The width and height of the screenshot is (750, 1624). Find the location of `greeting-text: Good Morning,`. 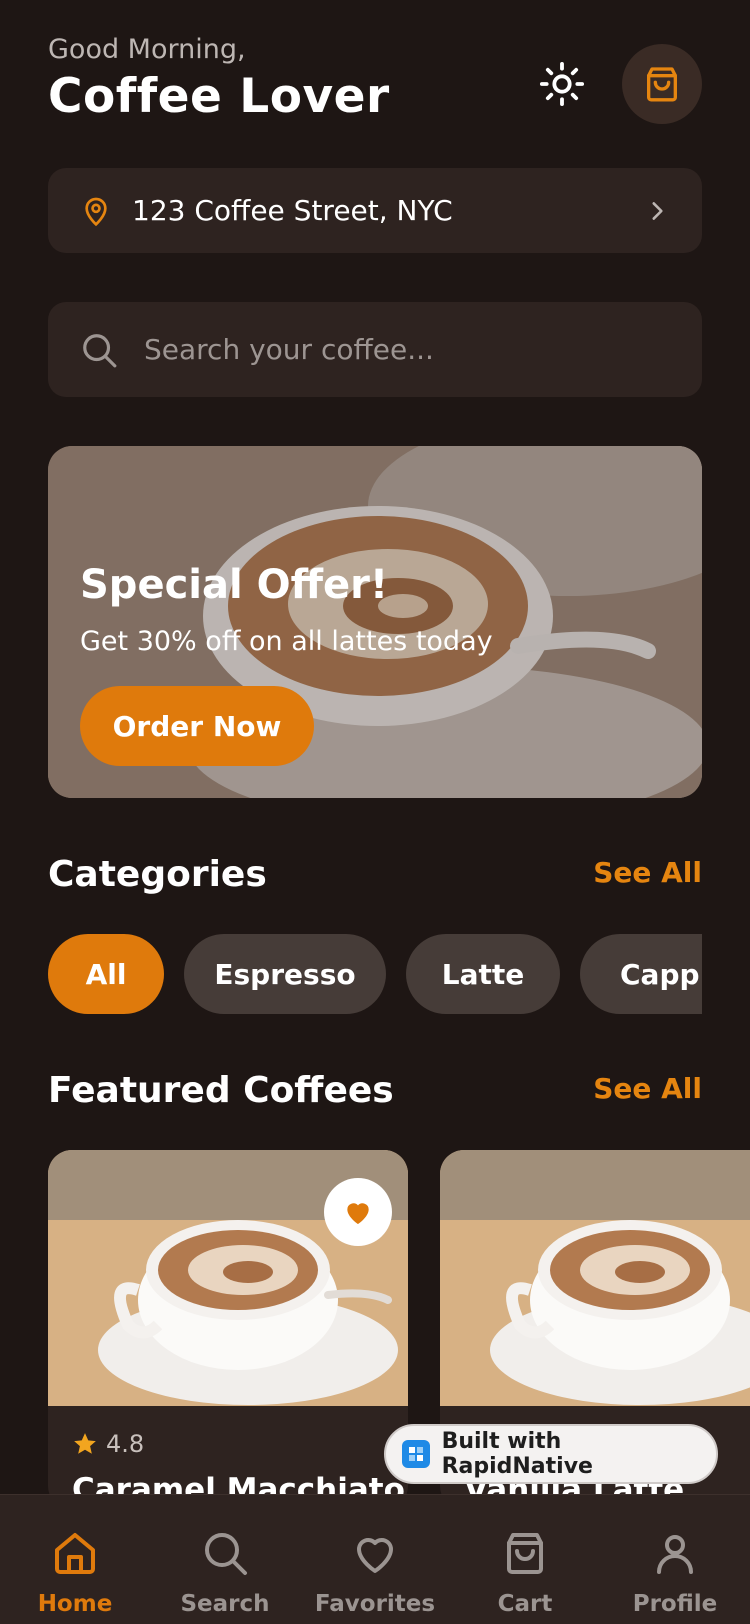

greeting-text: Good Morning, is located at coordinates (147, 49).